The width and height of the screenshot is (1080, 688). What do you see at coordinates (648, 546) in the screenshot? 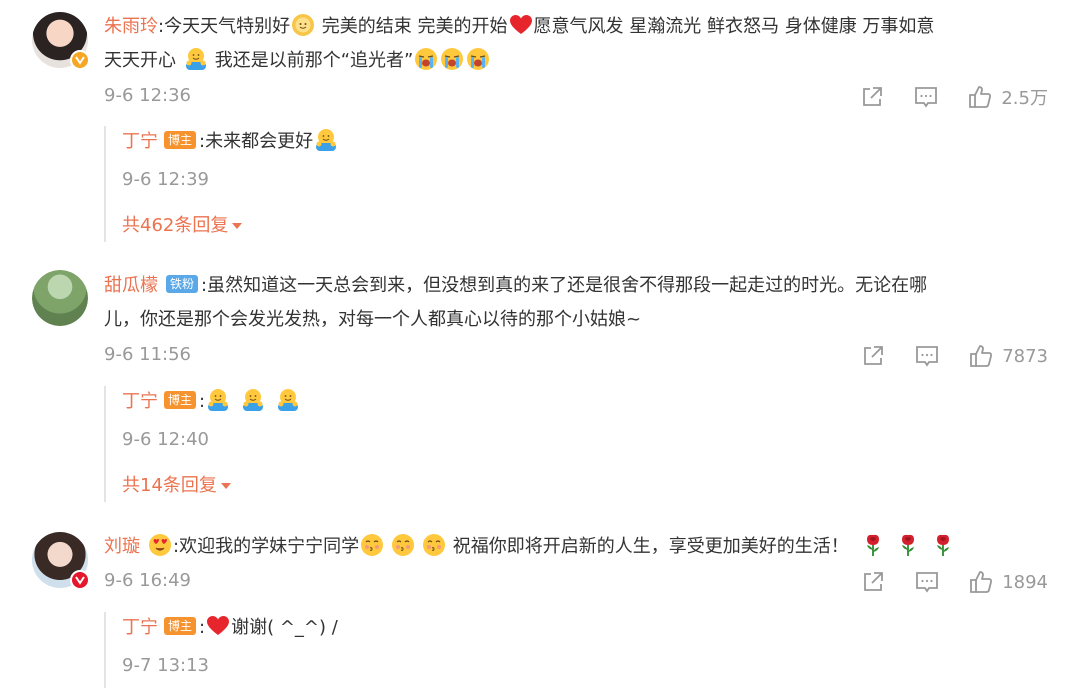
I see `comment-text-part: 祝福你即将开启新的人生，享受更加美好的生活！` at bounding box center [648, 546].